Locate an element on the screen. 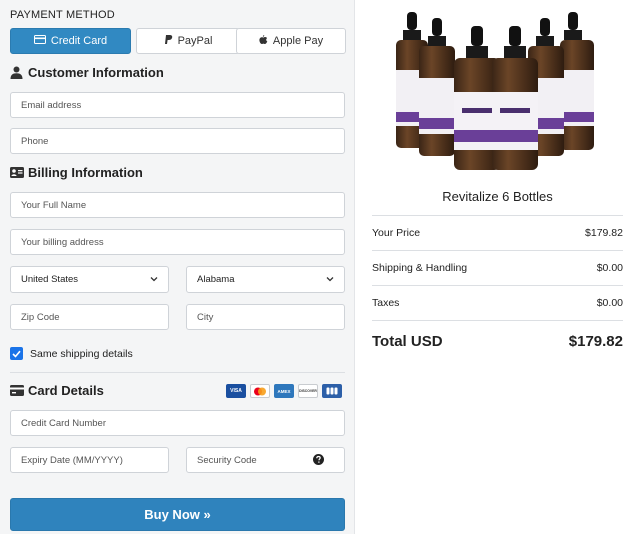  accepted-cards: VISA AMEX DISCOVER is located at coordinates (284, 391).